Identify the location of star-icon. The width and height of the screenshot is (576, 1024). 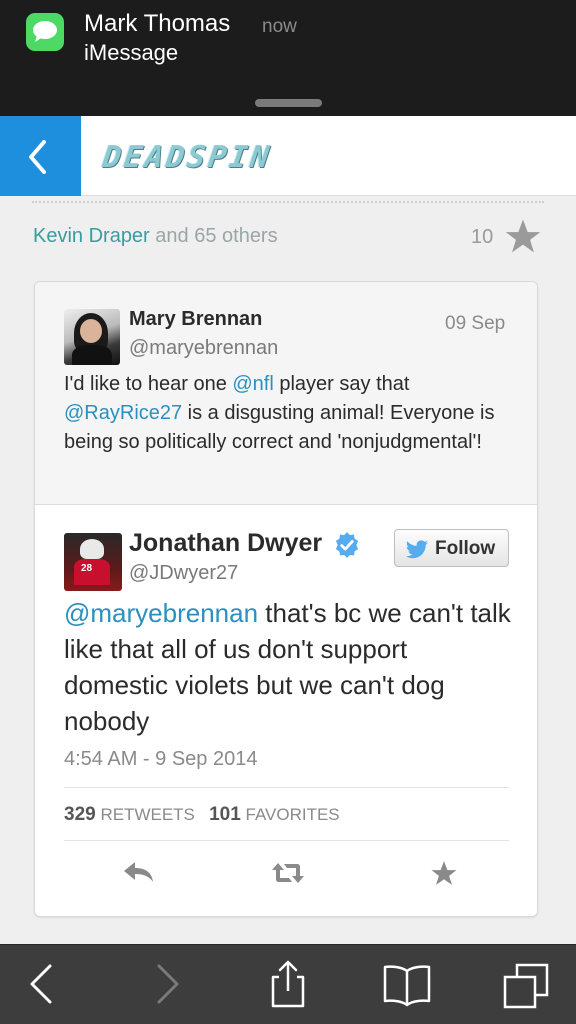
(523, 236).